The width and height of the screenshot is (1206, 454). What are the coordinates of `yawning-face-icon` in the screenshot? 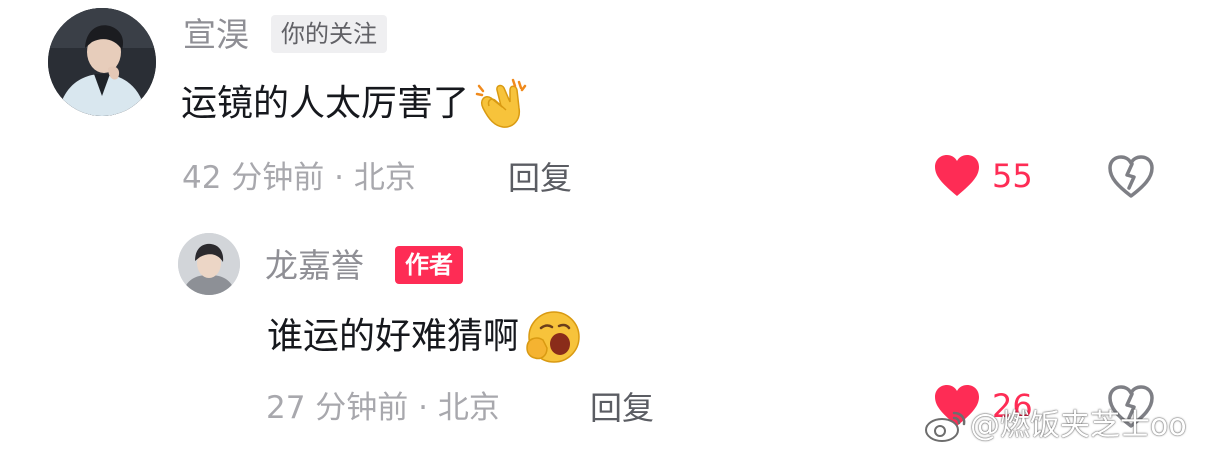 It's located at (552, 337).